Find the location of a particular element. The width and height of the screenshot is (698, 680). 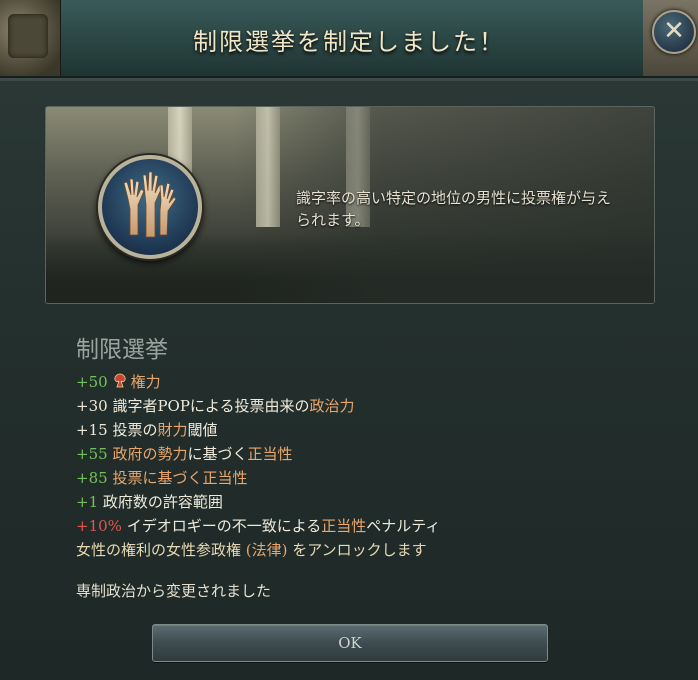

effect-row: +85 投票に基づく正当性 is located at coordinates (162, 478).